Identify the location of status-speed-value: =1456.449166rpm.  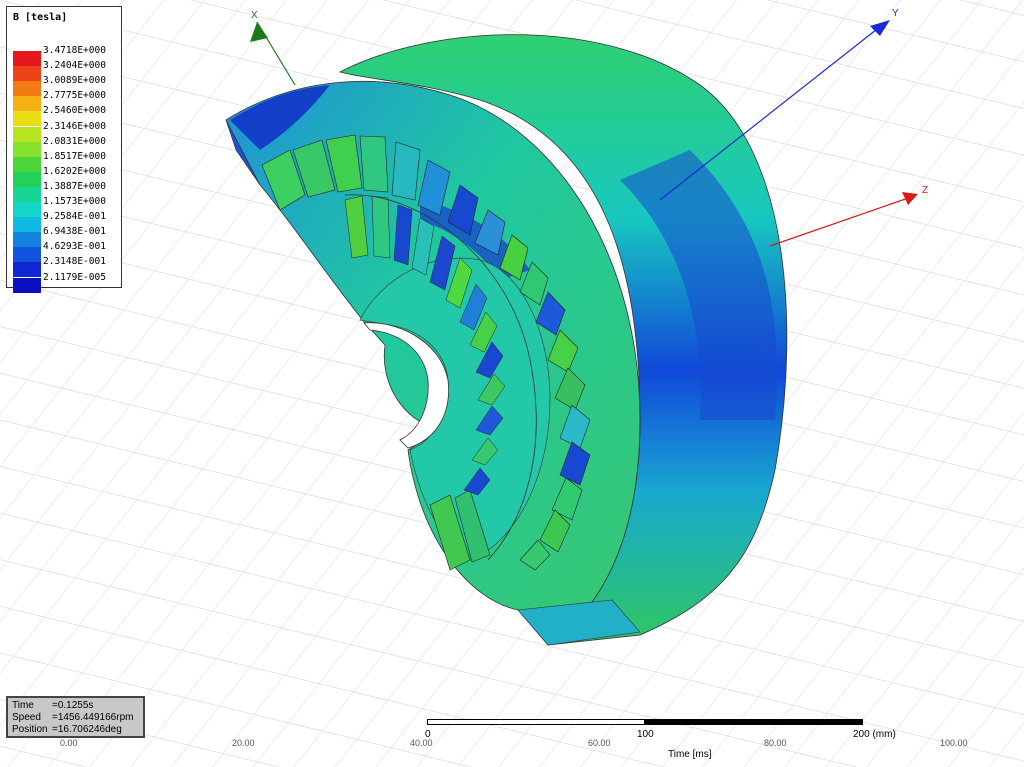
(93, 717).